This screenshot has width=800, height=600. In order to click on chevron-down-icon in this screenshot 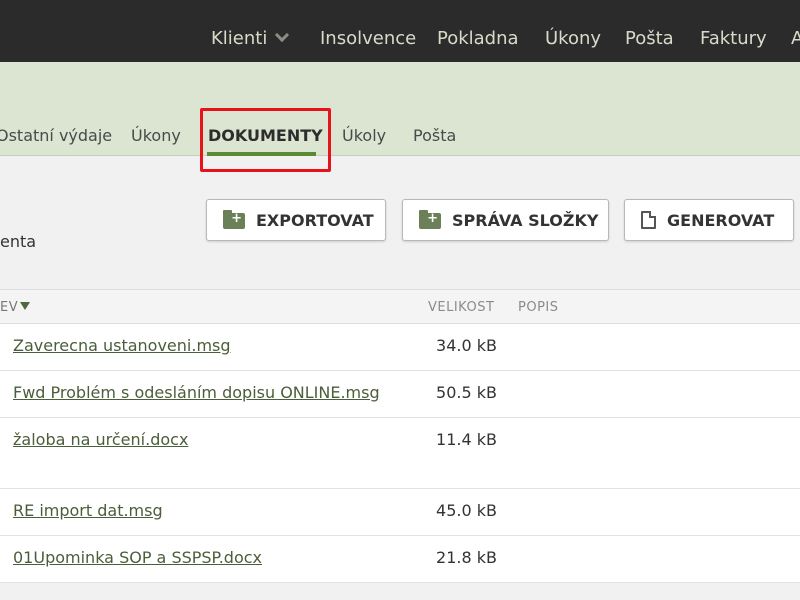, I will do `click(282, 35)`.